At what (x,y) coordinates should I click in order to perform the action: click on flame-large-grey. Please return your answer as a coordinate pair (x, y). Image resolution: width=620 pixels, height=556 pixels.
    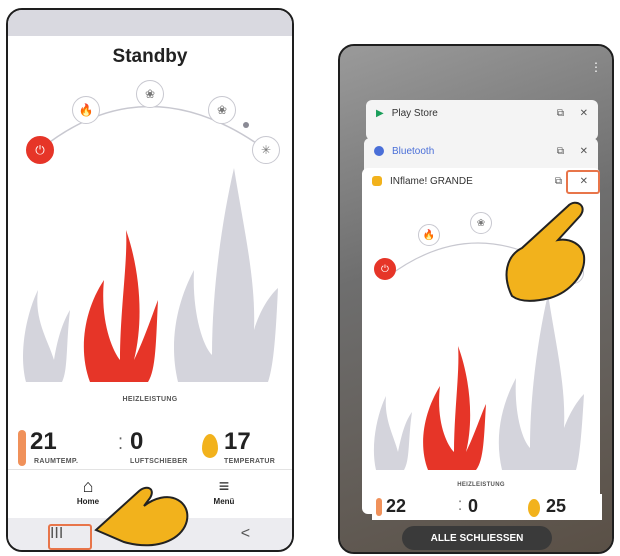
    Looking at the image, I should click on (225, 275).